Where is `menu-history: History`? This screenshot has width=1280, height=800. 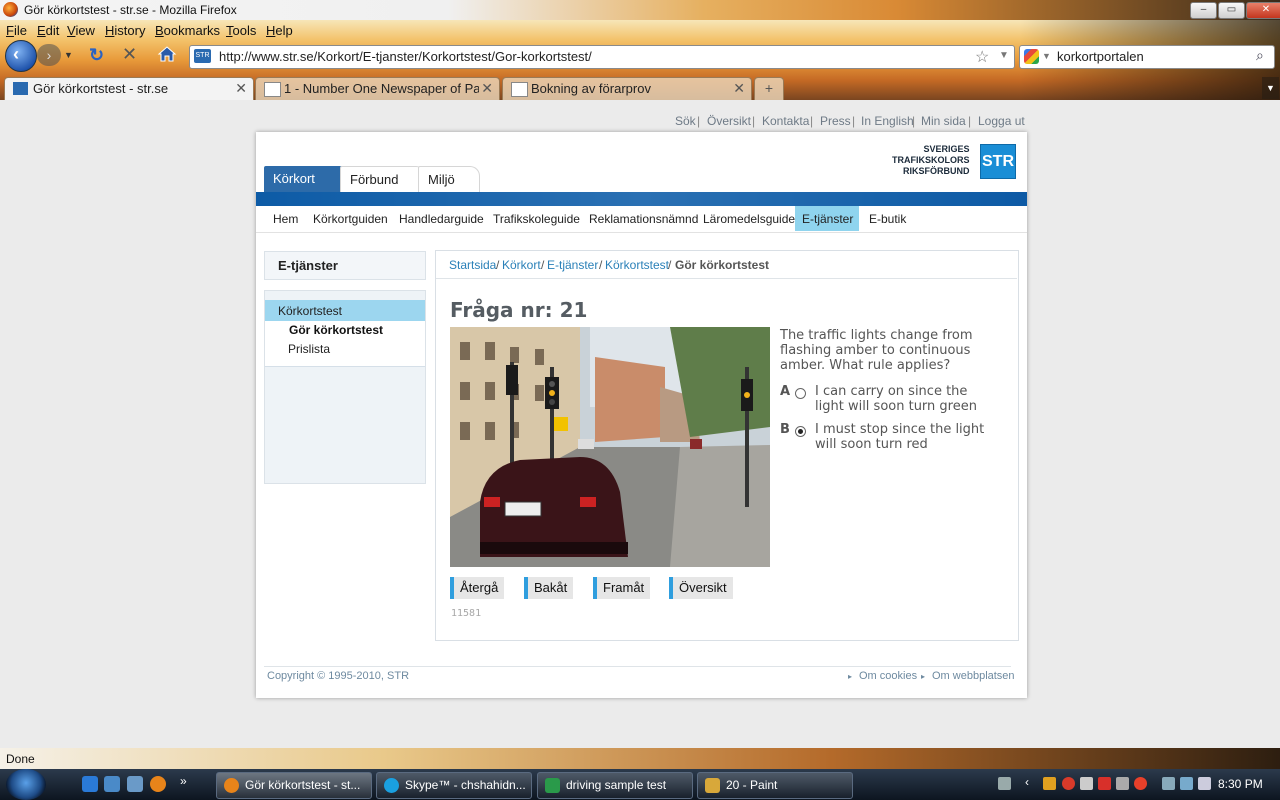
menu-history: History is located at coordinates (125, 30).